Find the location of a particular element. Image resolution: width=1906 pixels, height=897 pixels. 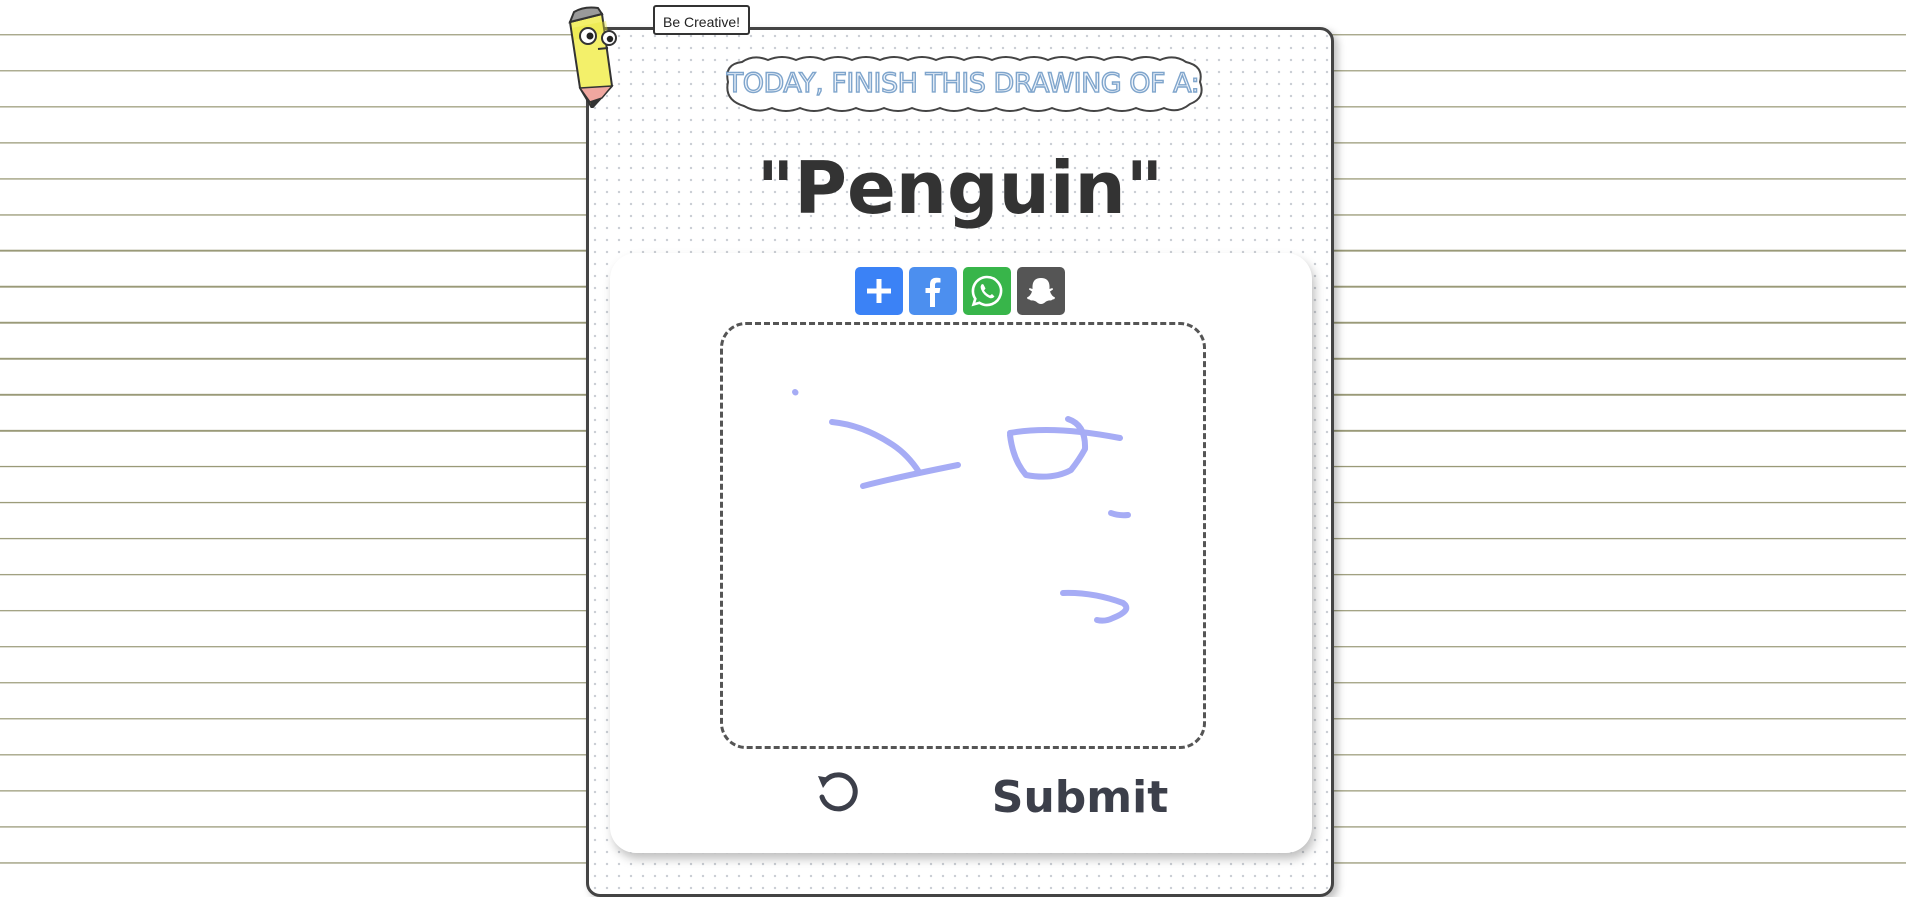

be-creative-tooltip: Be Creative! is located at coordinates (702, 20).